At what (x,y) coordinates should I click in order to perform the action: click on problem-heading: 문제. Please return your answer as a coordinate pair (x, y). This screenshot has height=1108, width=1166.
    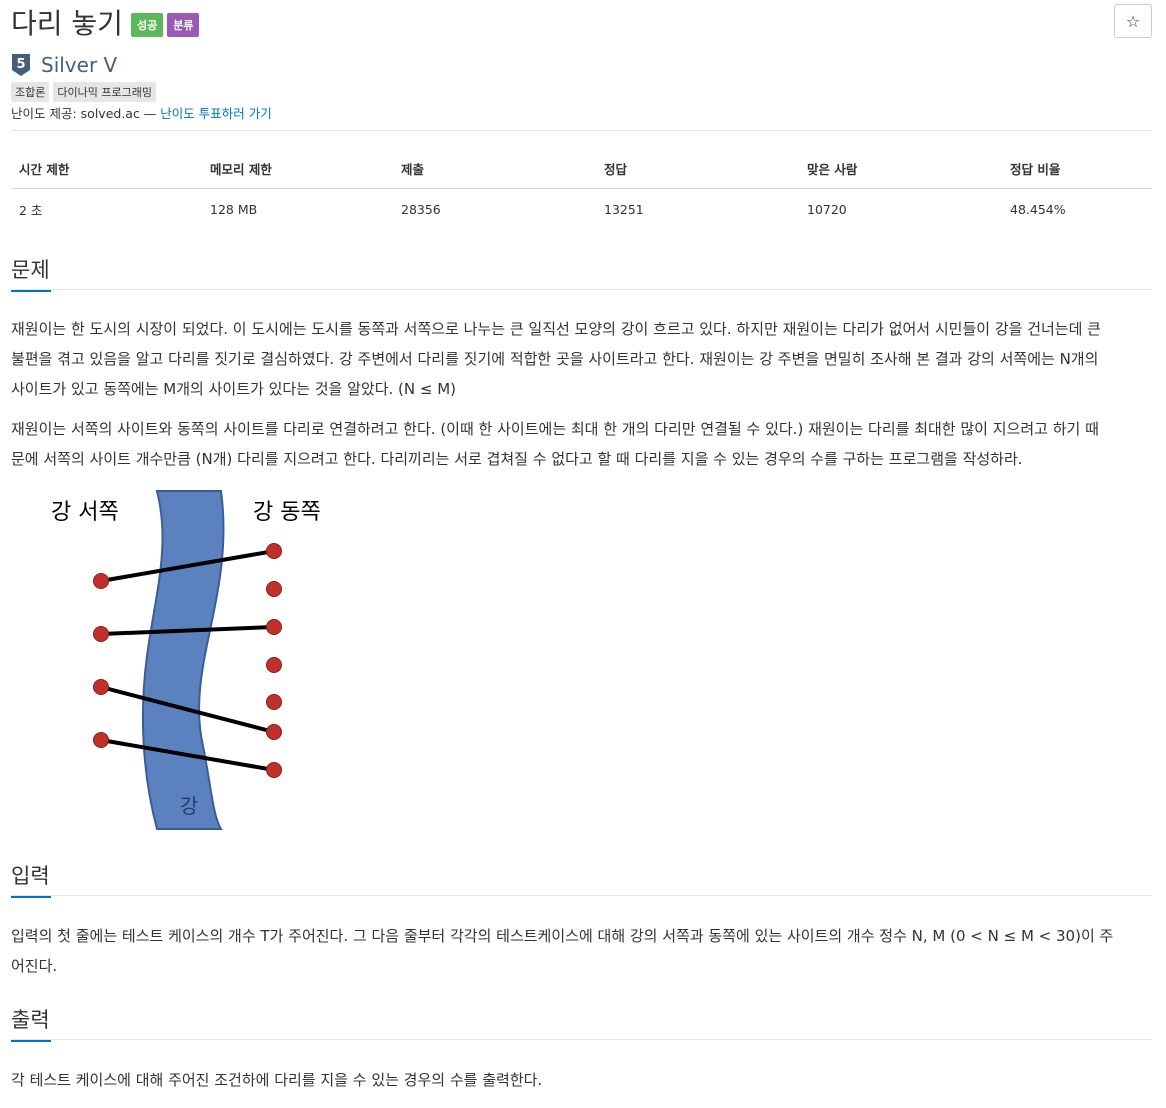
    Looking at the image, I should click on (30, 270).